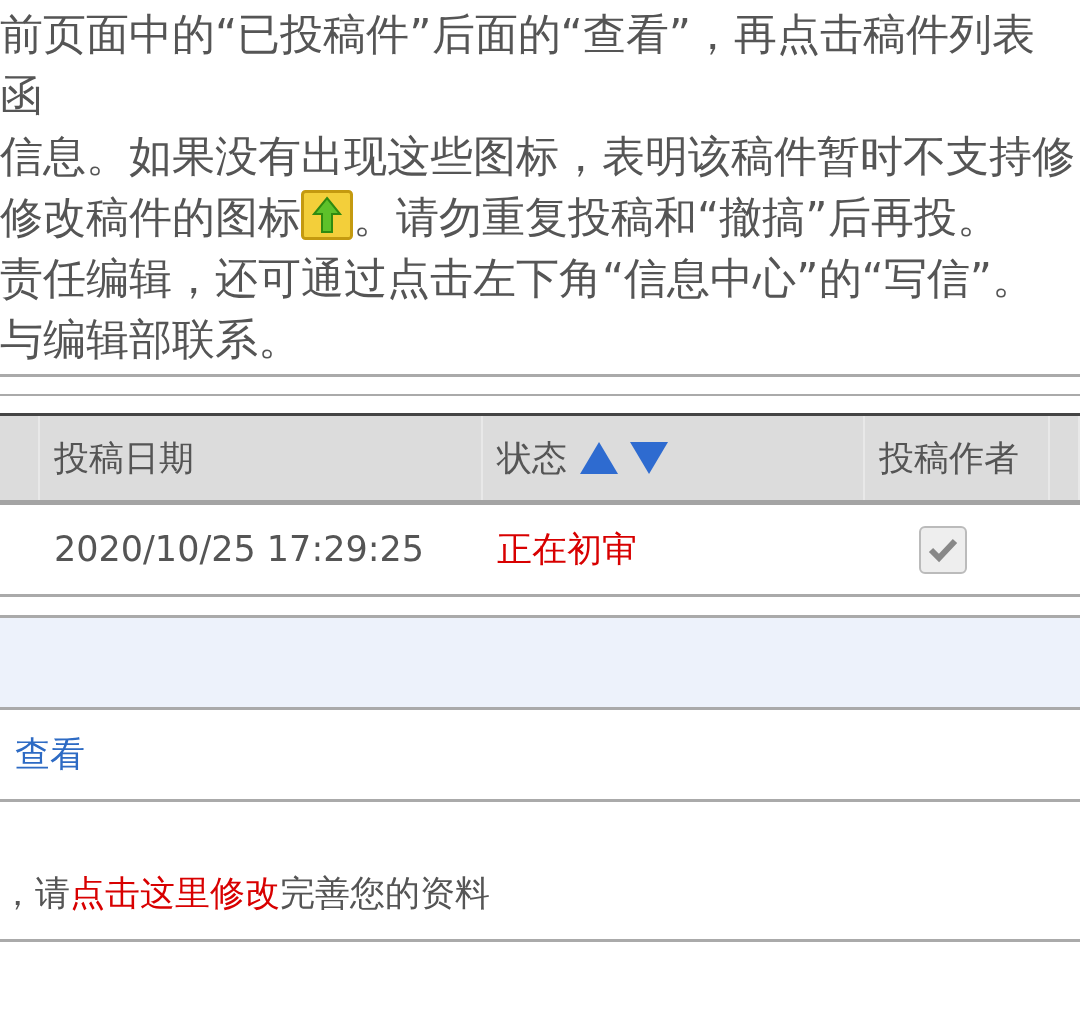 The height and width of the screenshot is (1018, 1080). I want to click on notice-text: ，请点击这里修改完善您的资料, so click(245, 893).